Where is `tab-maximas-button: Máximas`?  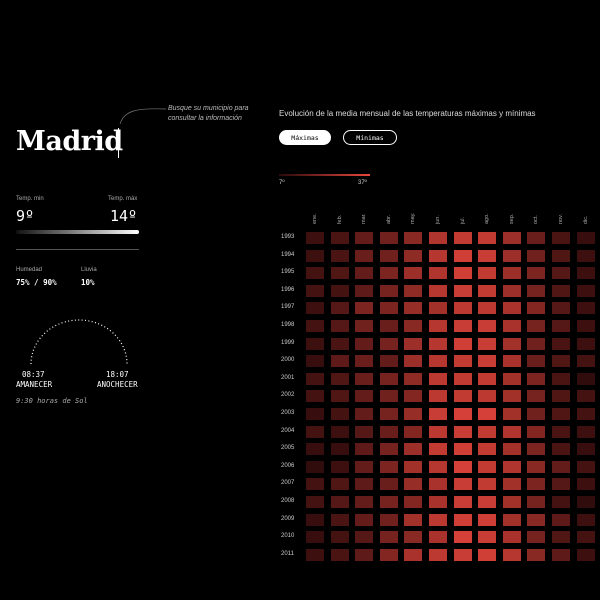 tab-maximas-button: Máximas is located at coordinates (305, 137).